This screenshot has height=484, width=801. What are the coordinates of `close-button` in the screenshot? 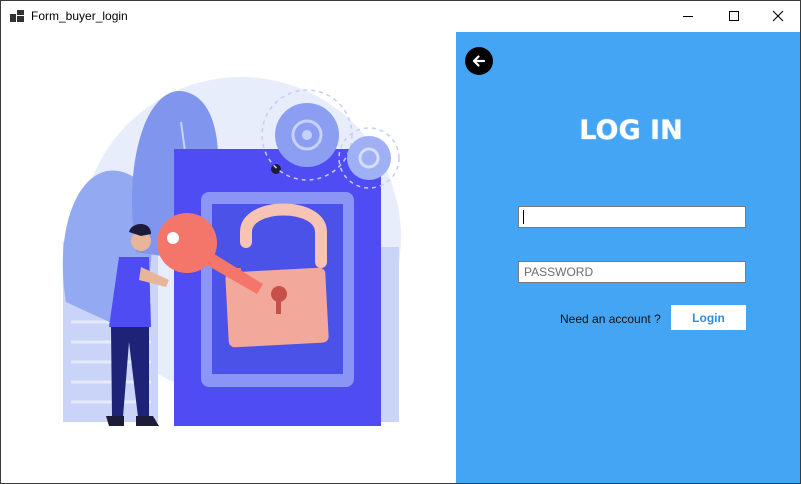 It's located at (777, 16).